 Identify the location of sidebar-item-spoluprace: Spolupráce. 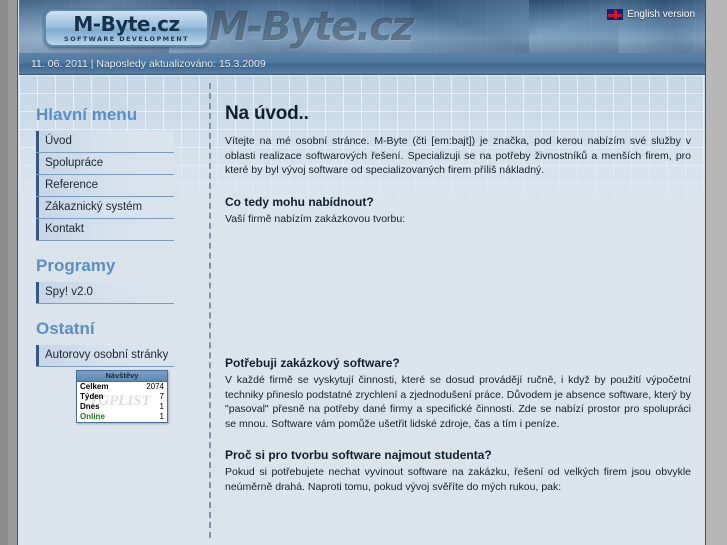
(105, 164).